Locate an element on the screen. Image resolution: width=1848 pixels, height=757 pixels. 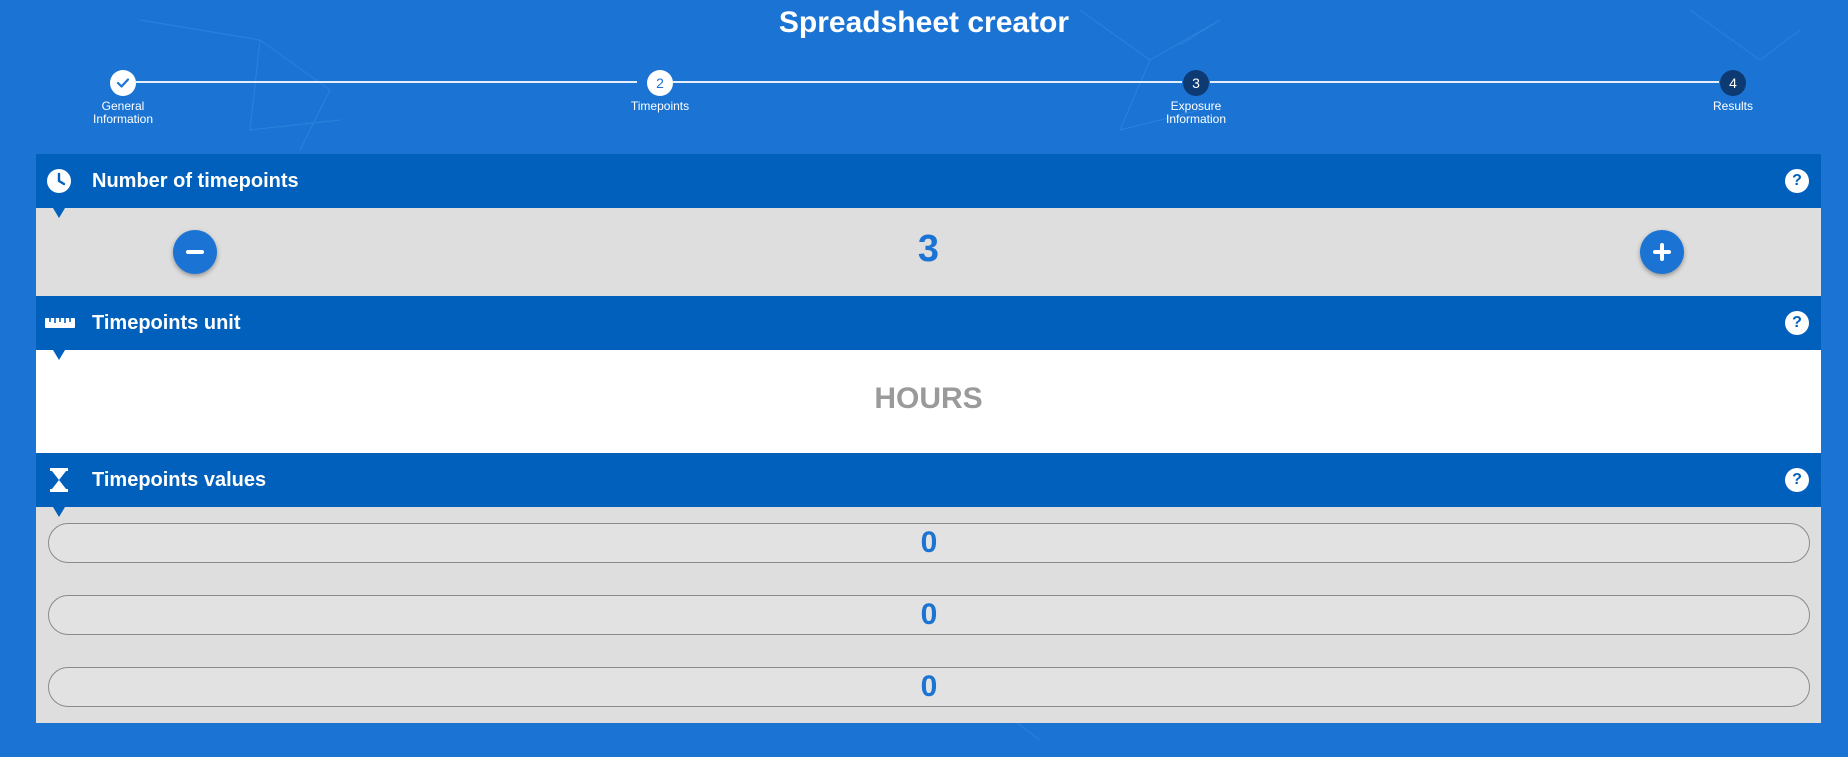
increment-button is located at coordinates (1662, 252).